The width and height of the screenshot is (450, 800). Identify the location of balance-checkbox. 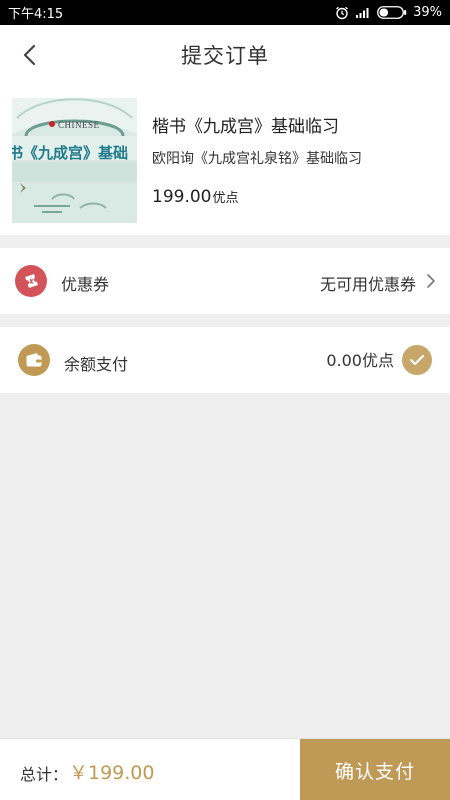
(417, 360).